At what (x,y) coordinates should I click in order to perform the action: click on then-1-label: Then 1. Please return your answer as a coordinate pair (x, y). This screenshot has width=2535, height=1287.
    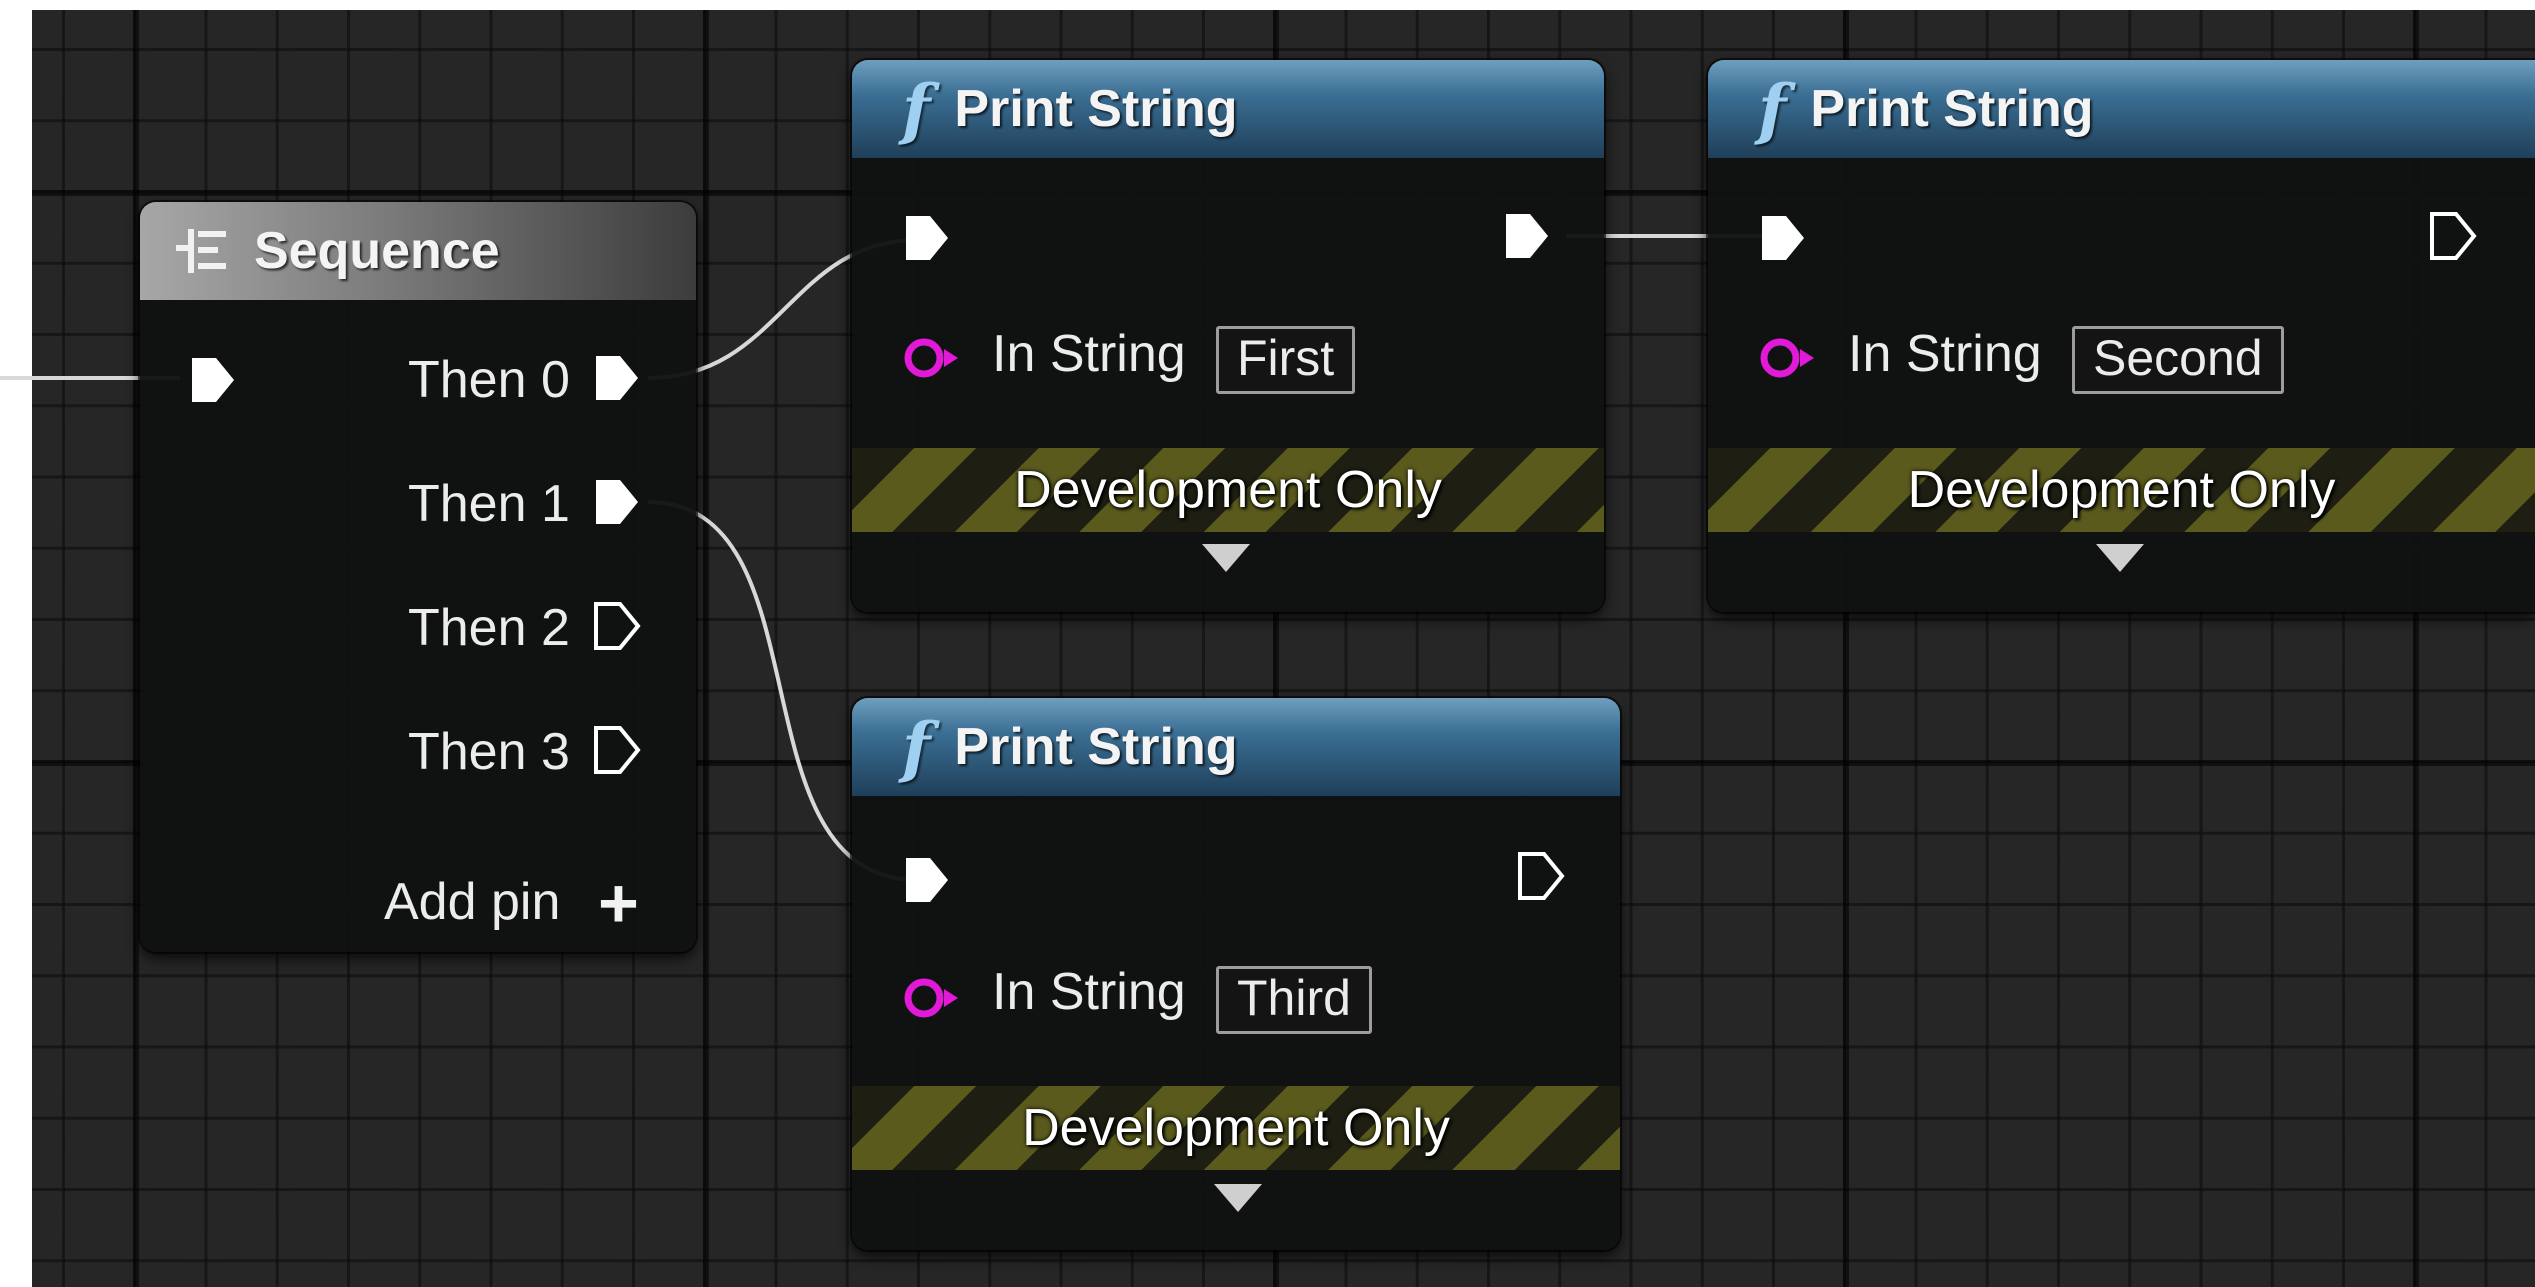
    Looking at the image, I should click on (489, 504).